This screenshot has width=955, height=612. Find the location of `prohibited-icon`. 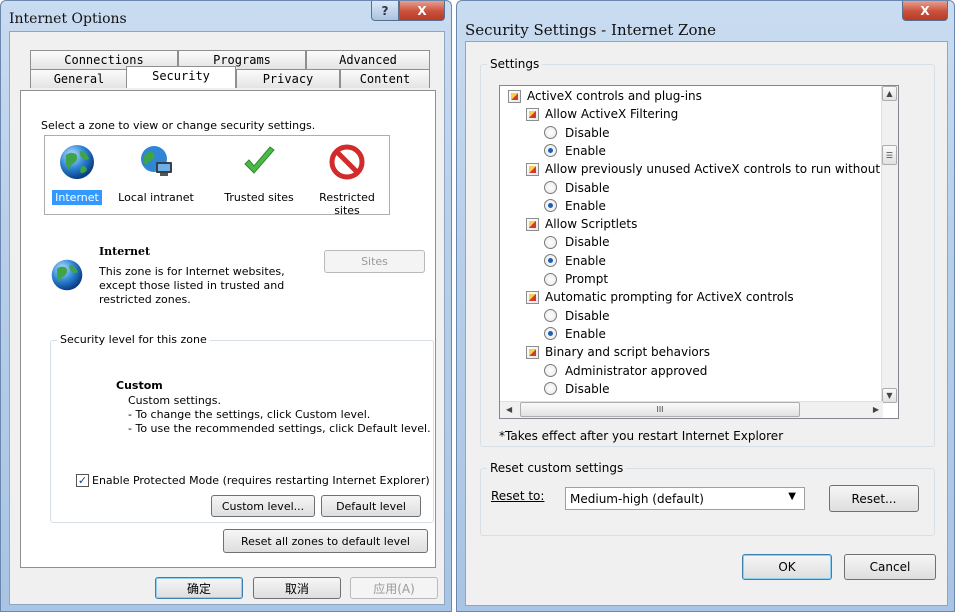

prohibited-icon is located at coordinates (347, 162).